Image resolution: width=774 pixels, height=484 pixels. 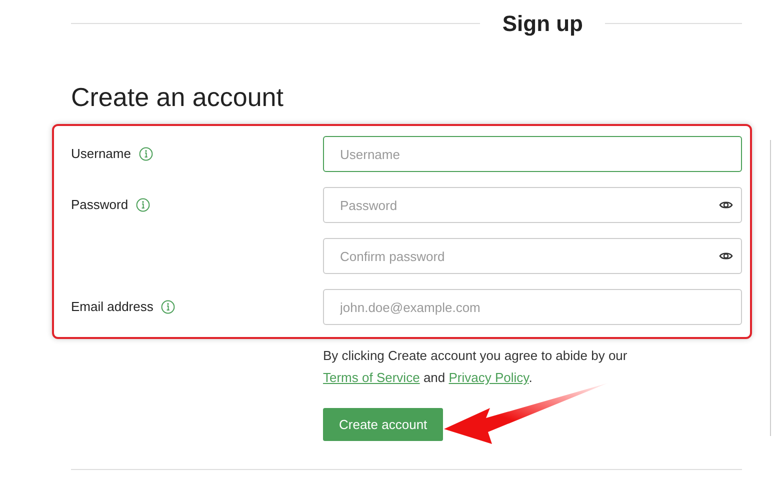 I want to click on agreement-text: By clicking Create account you agree to abide by our Terms of Service and Privacy Policy., so click(x=475, y=367).